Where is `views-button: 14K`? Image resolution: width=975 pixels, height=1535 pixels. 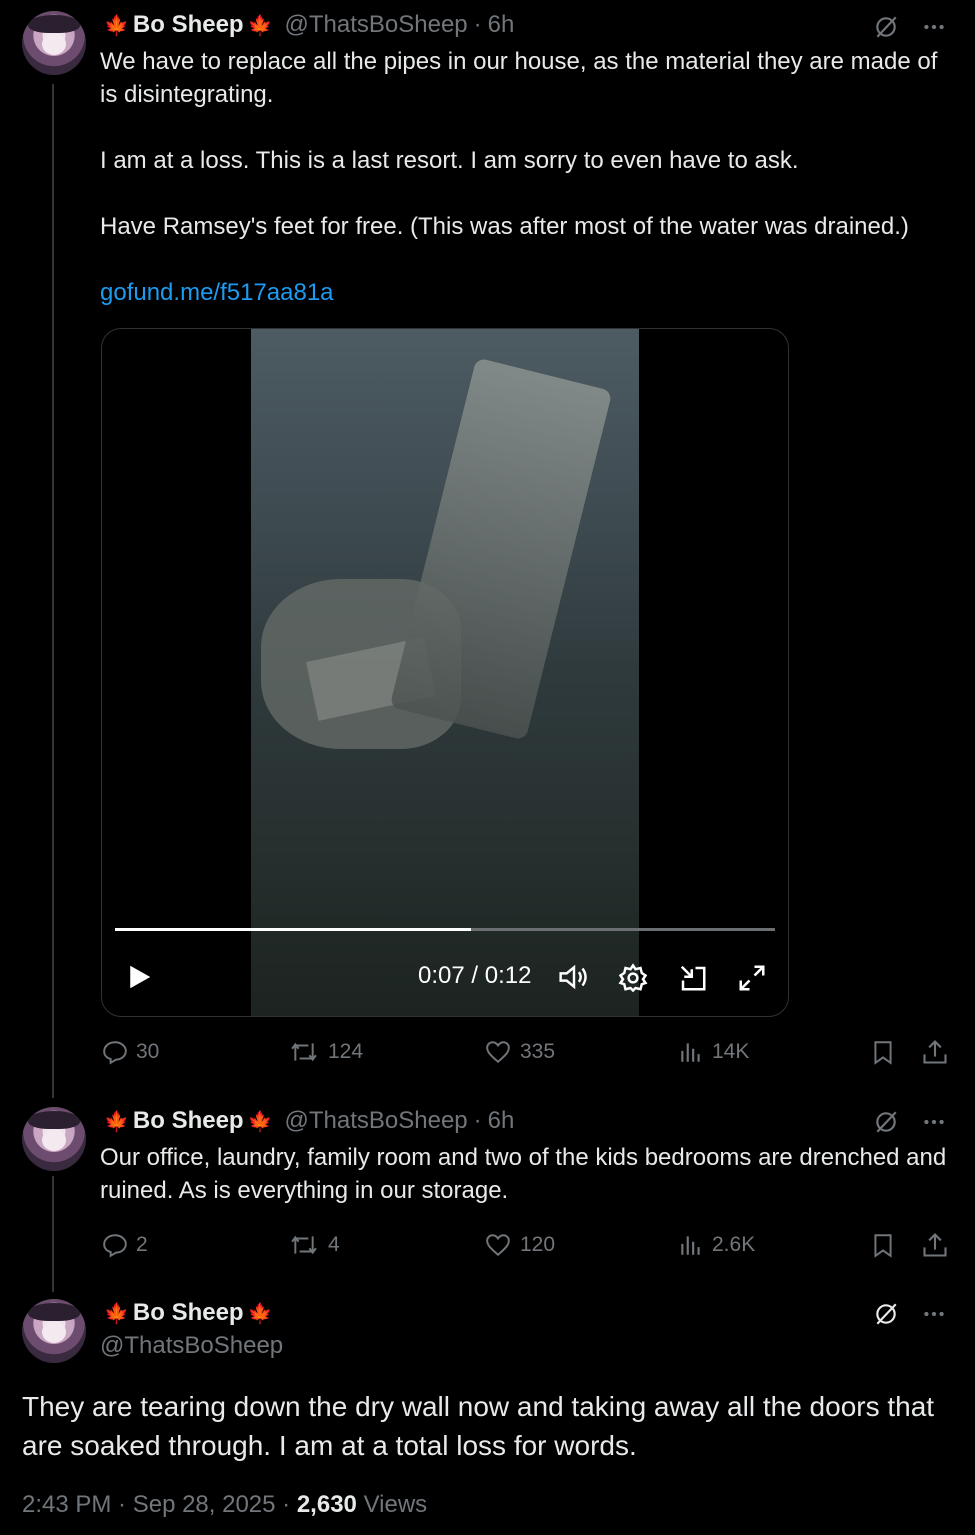 views-button: 14K is located at coordinates (713, 1052).